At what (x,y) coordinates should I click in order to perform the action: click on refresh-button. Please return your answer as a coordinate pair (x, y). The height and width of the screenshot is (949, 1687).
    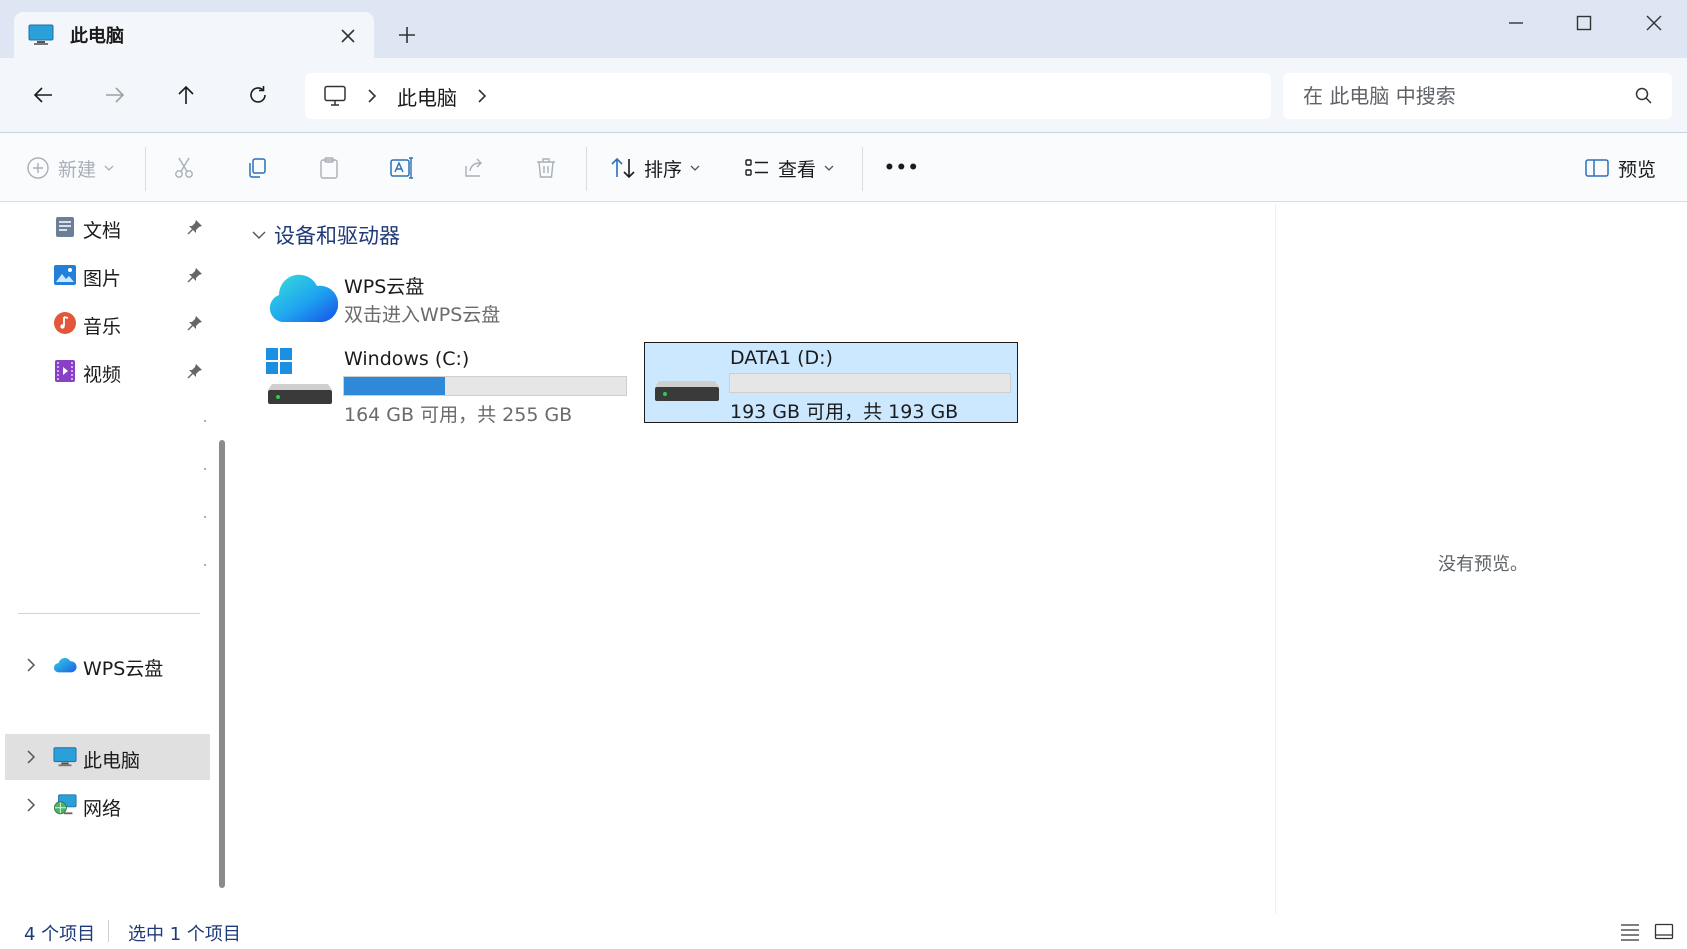
    Looking at the image, I should click on (258, 95).